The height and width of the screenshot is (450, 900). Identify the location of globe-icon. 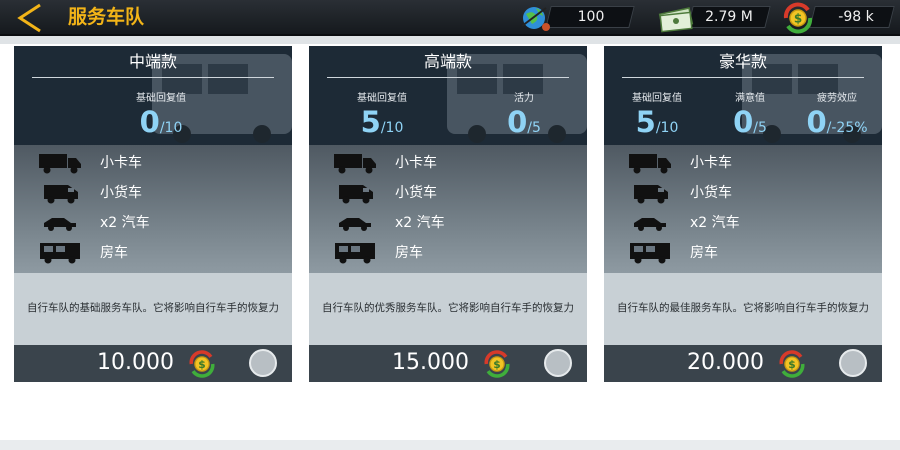
(535, 19).